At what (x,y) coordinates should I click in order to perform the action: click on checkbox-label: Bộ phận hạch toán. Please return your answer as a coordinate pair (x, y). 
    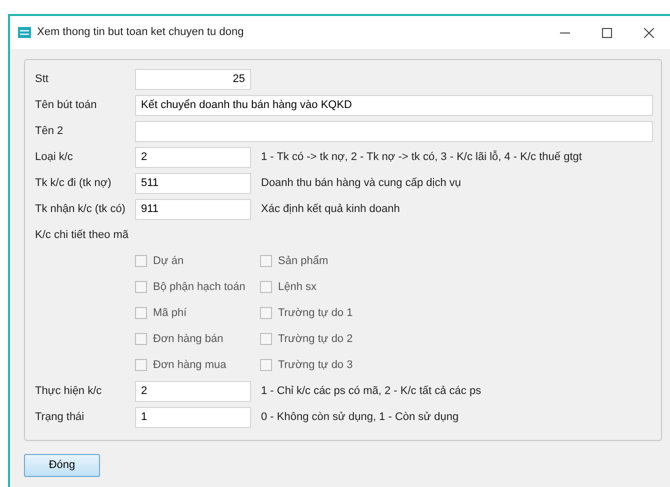
    Looking at the image, I should click on (199, 287).